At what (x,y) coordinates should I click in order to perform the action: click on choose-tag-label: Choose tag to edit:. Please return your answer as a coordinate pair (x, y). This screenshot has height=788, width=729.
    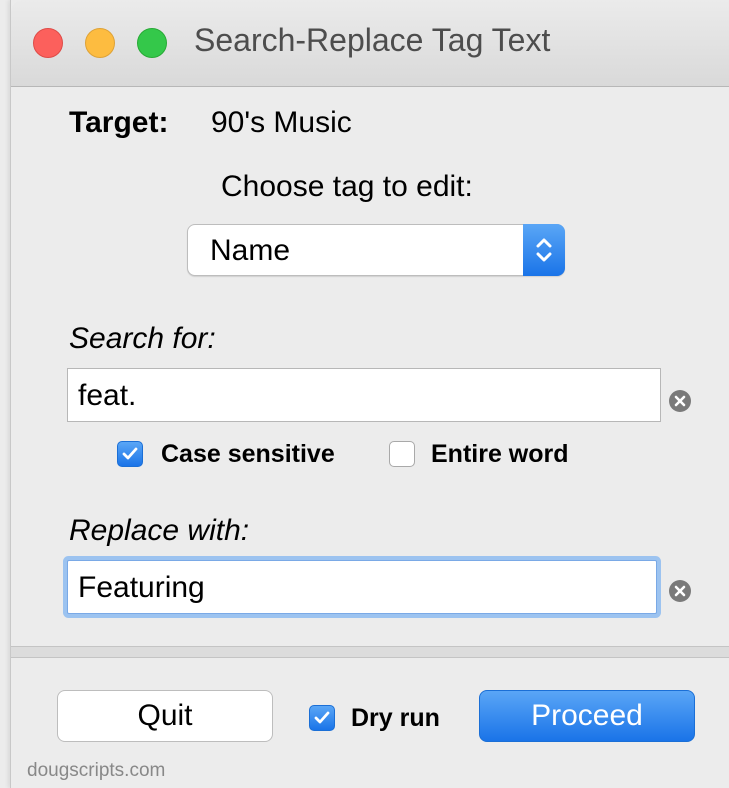
    Looking at the image, I should click on (347, 186).